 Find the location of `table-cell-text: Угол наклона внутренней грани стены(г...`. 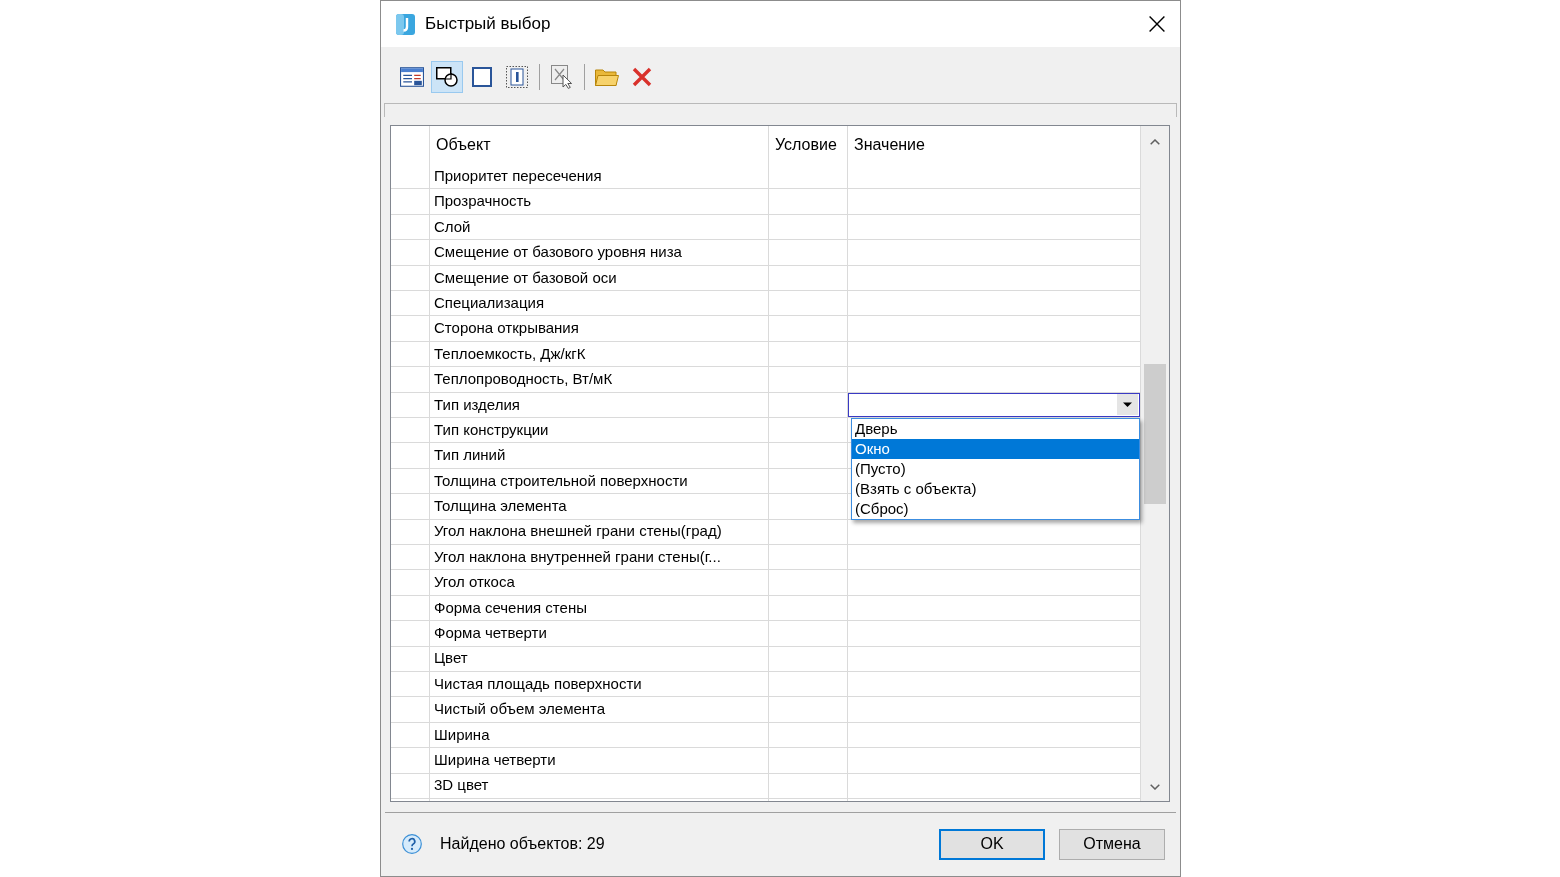

table-cell-text: Угол наклона внутренней грани стены(г... is located at coordinates (577, 556).